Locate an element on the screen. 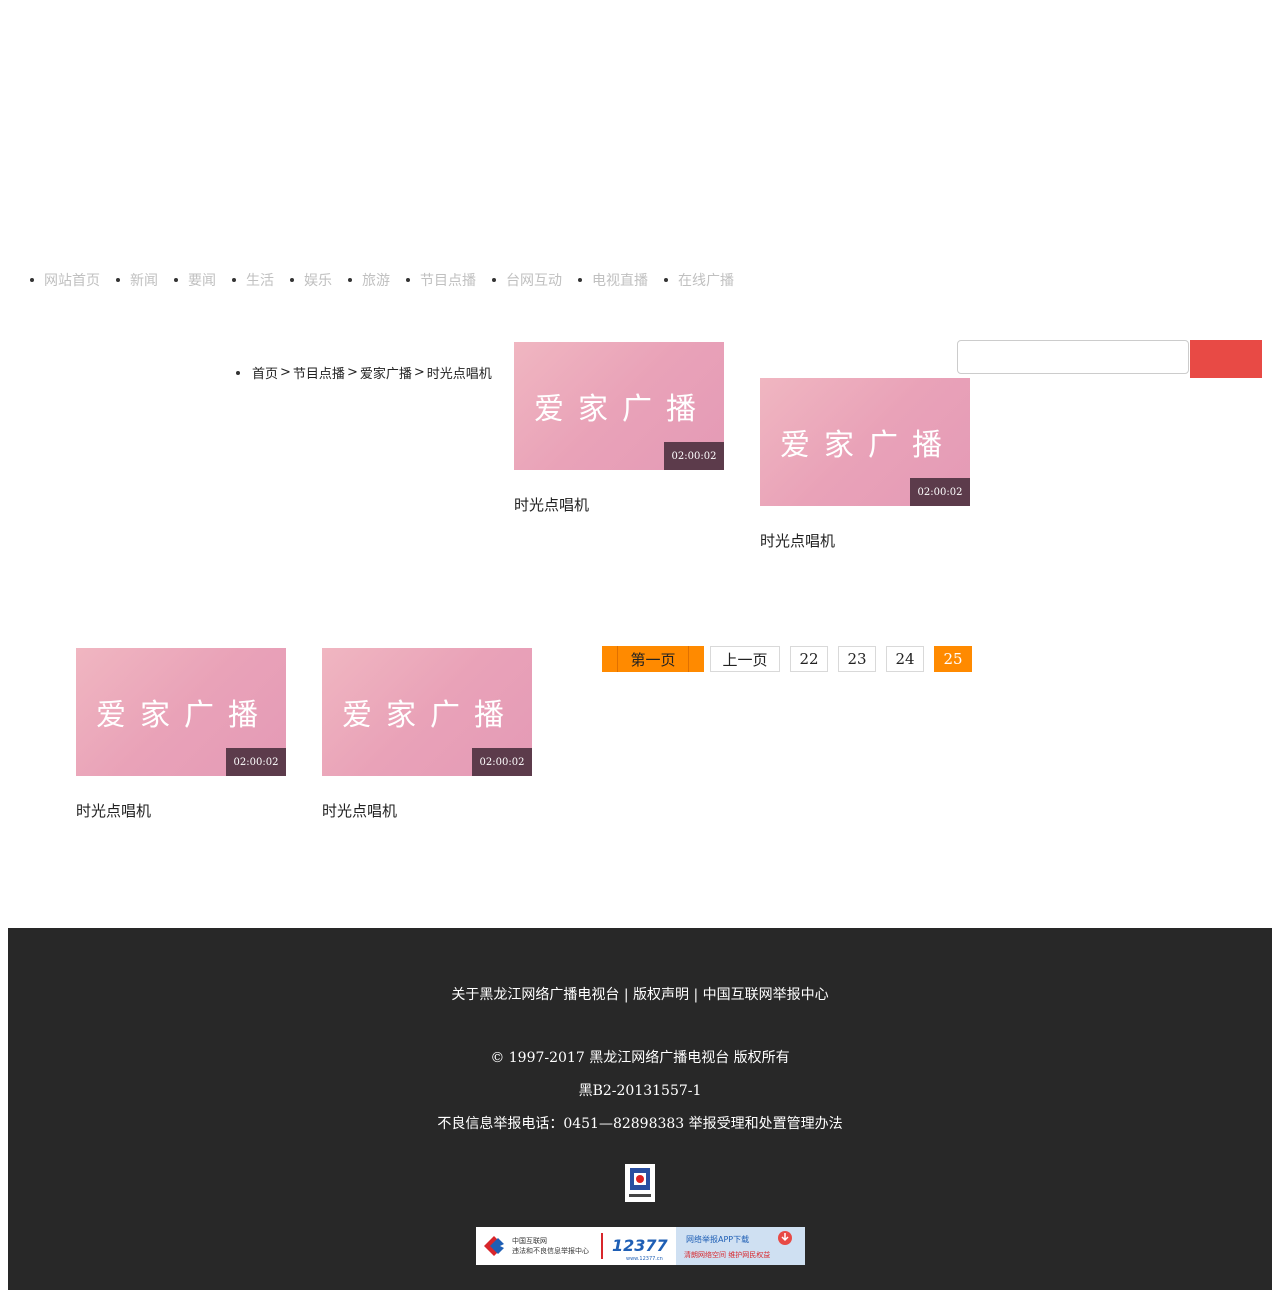 Image resolution: width=1280 pixels, height=1298 pixels. banner-left-title: 中国互联网 is located at coordinates (529, 1240).